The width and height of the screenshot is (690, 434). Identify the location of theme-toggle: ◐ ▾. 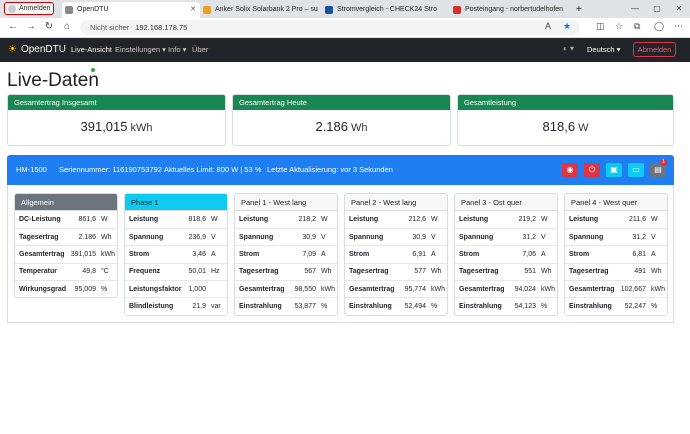
(568, 48).